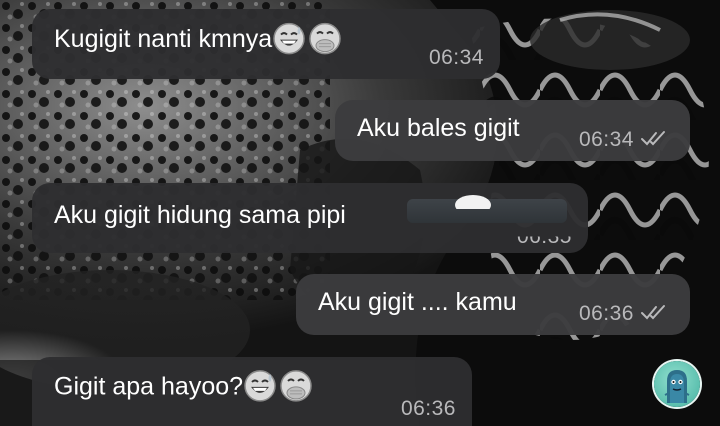 Image resolution: width=720 pixels, height=426 pixels. I want to click on obscured-emoji, so click(487, 209).